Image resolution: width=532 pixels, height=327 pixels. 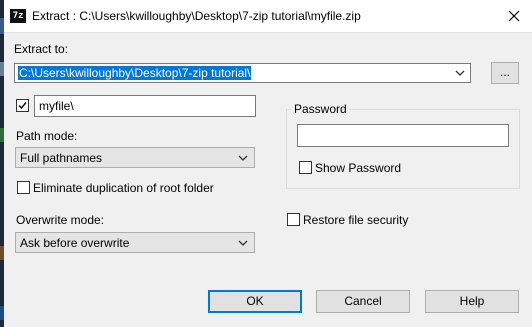 What do you see at coordinates (403, 149) in the screenshot?
I see `password-groupbox` at bounding box center [403, 149].